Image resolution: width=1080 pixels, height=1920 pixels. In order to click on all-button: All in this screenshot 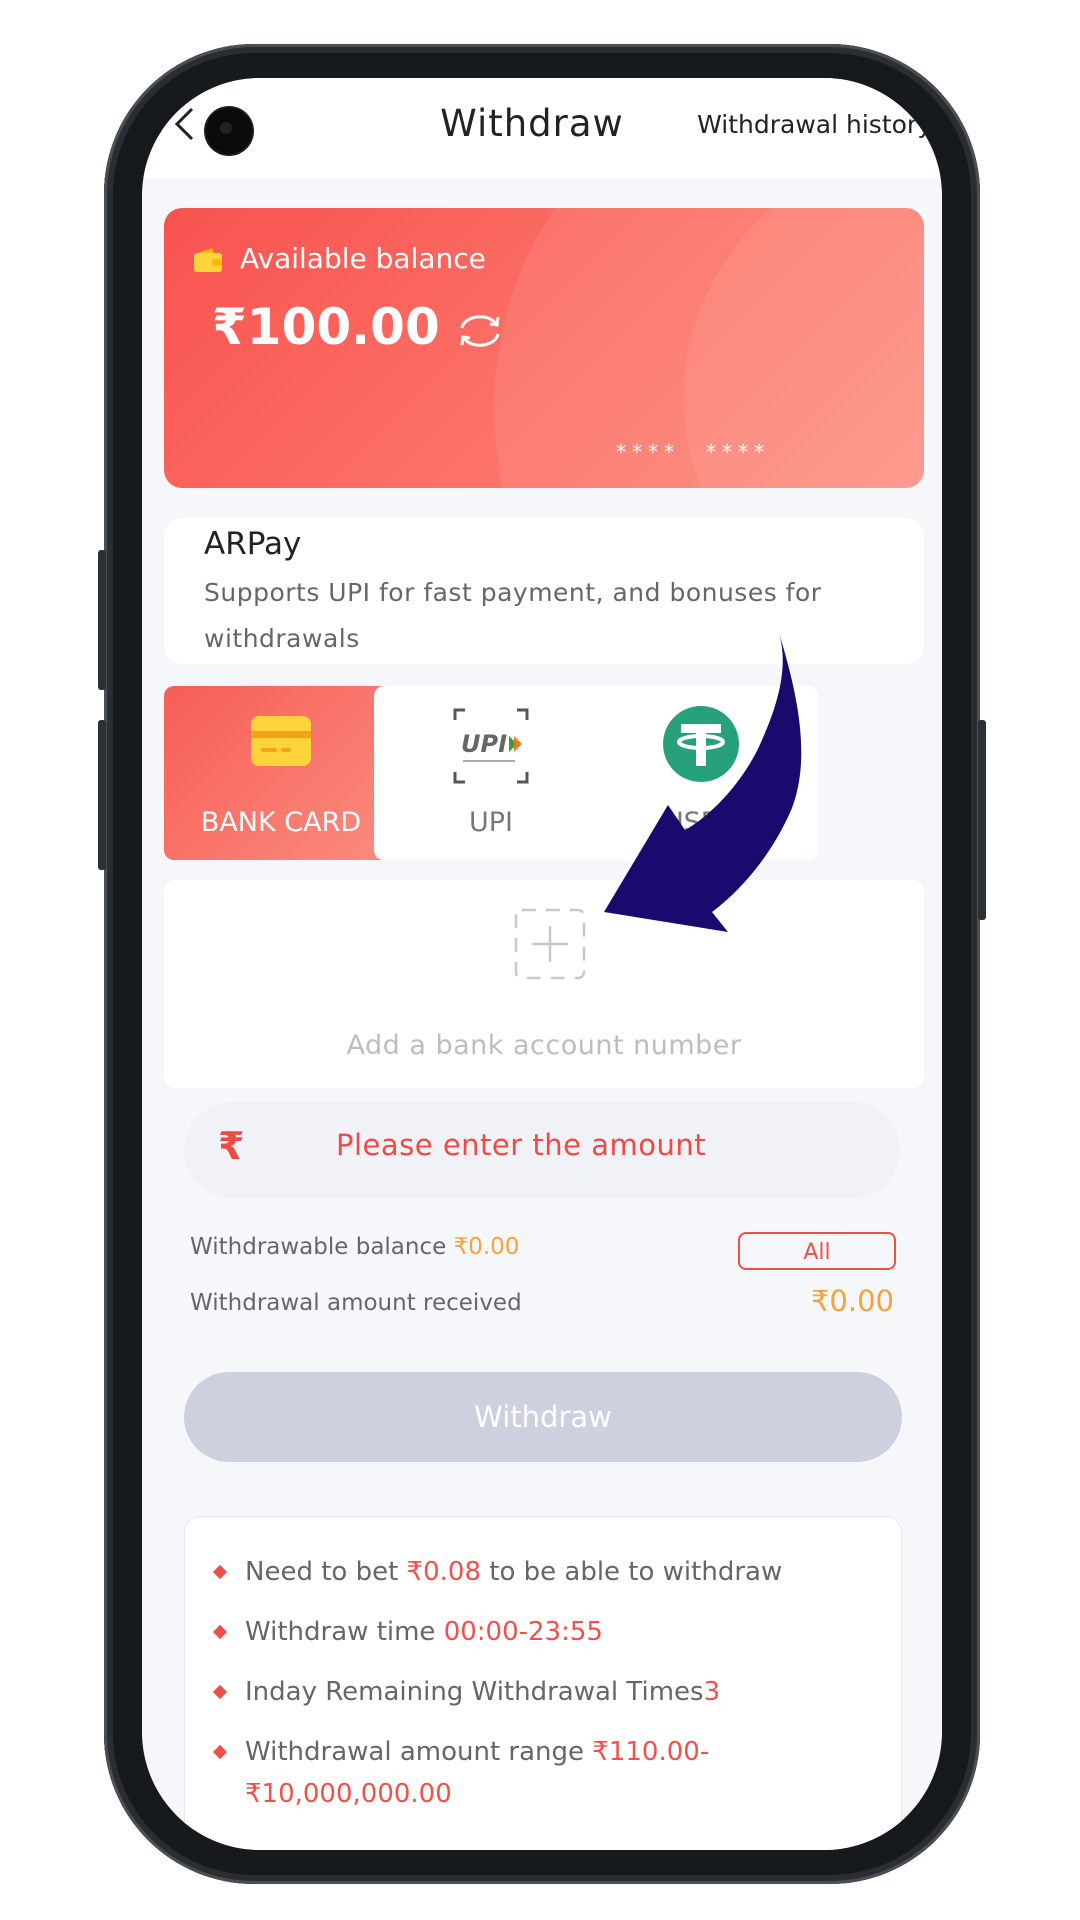, I will do `click(817, 1251)`.